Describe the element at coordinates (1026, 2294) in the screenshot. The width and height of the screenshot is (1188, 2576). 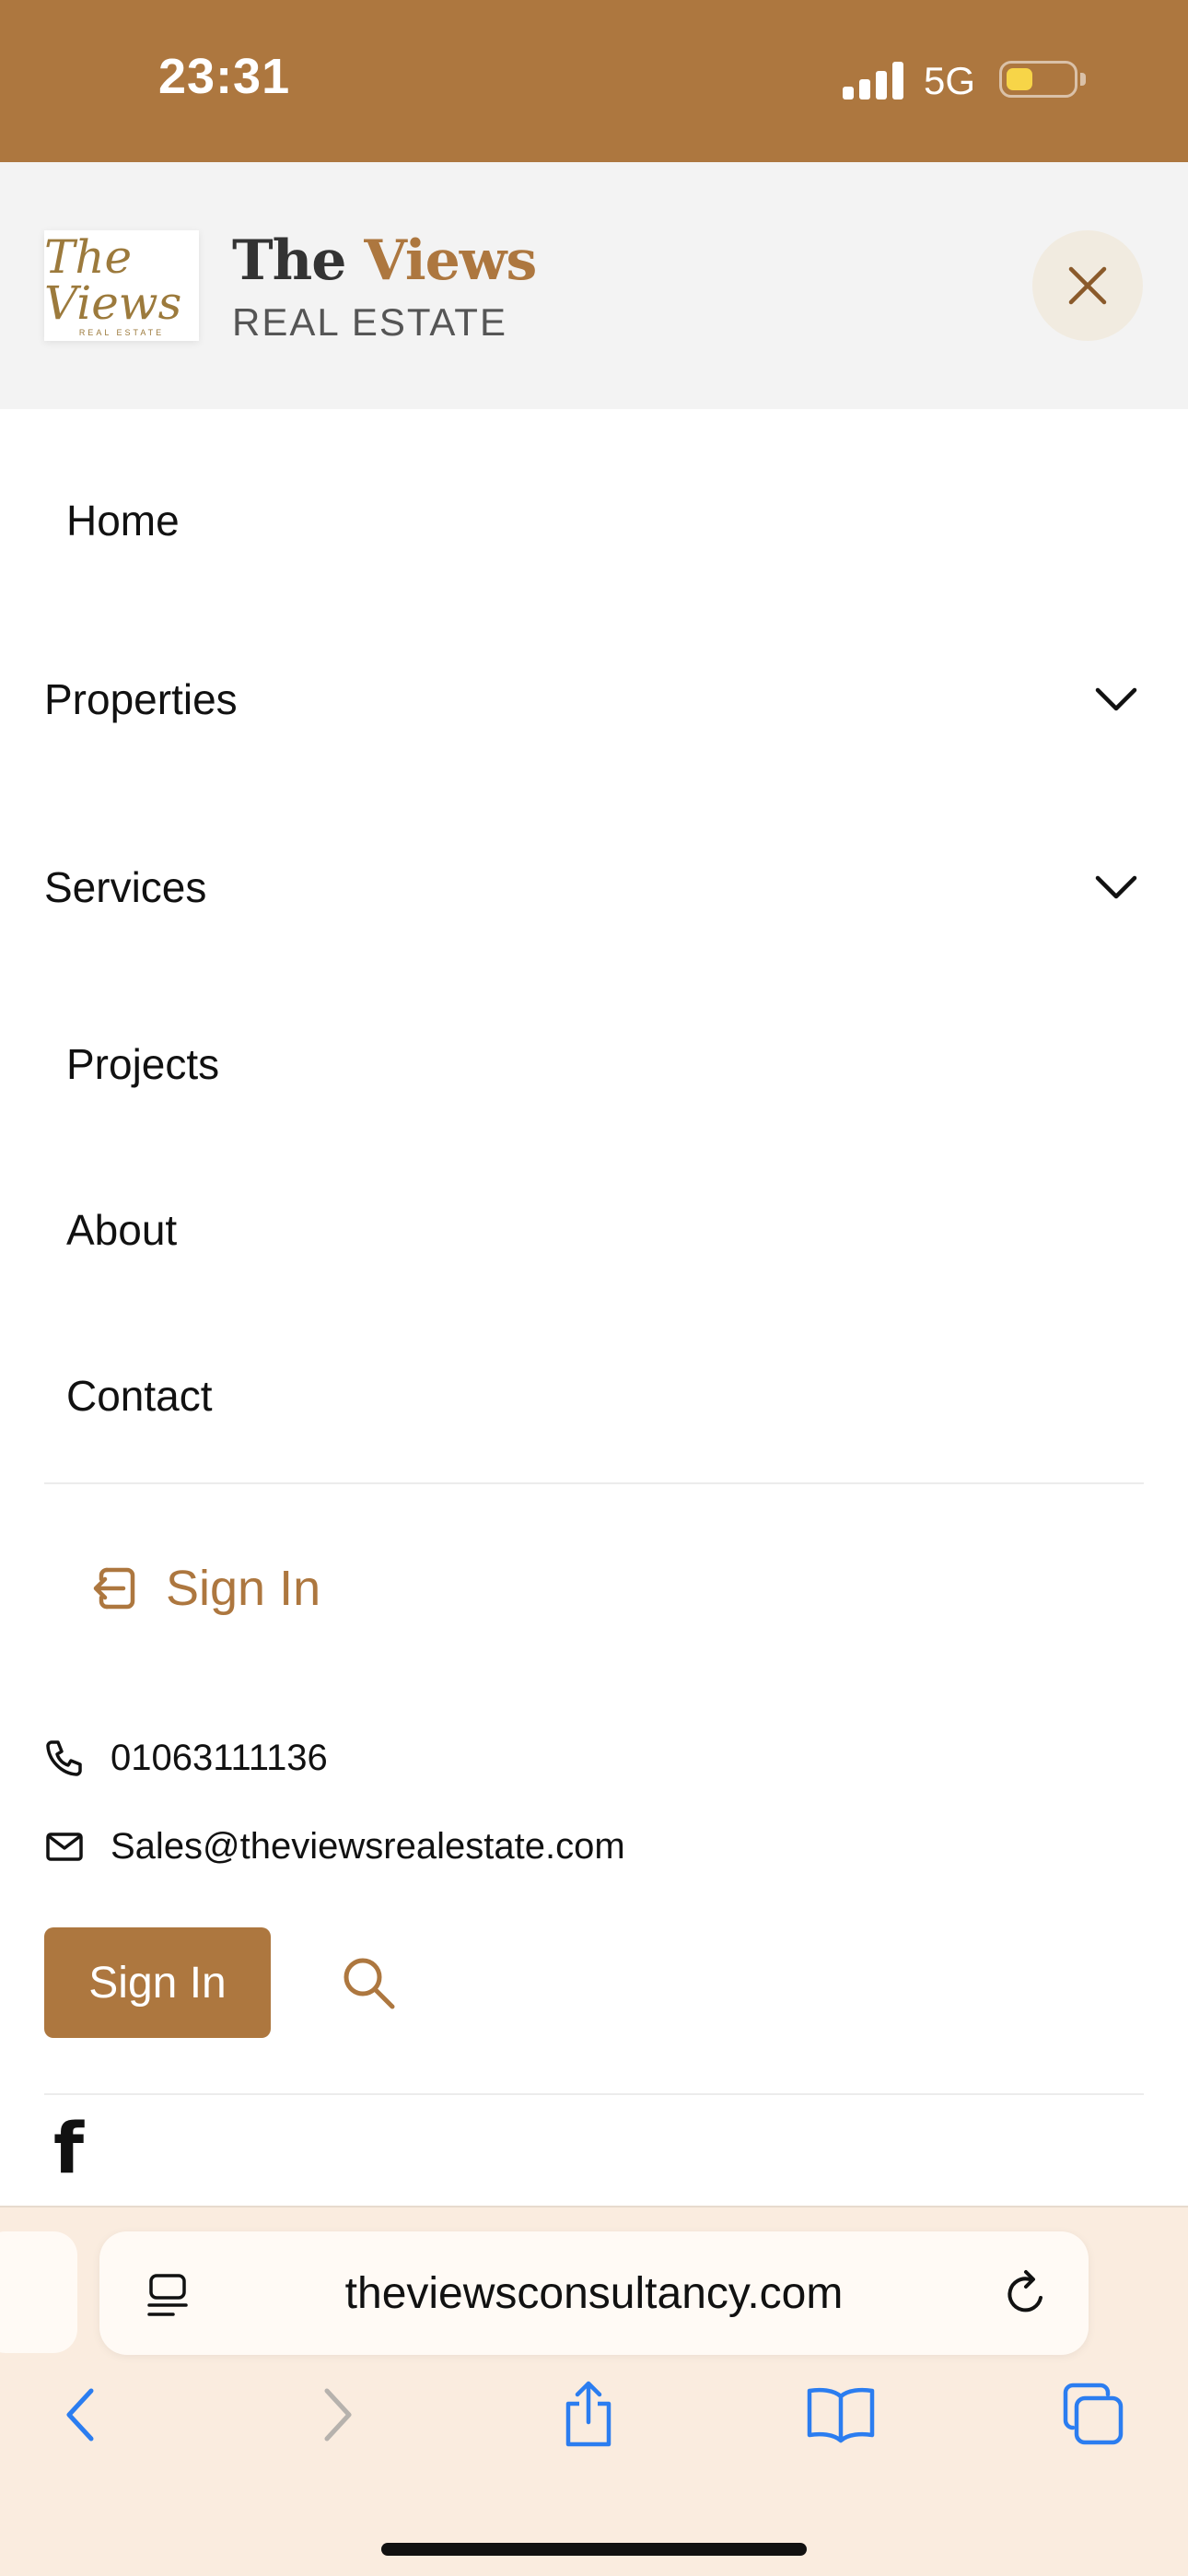
I see `reload-icon` at that location.